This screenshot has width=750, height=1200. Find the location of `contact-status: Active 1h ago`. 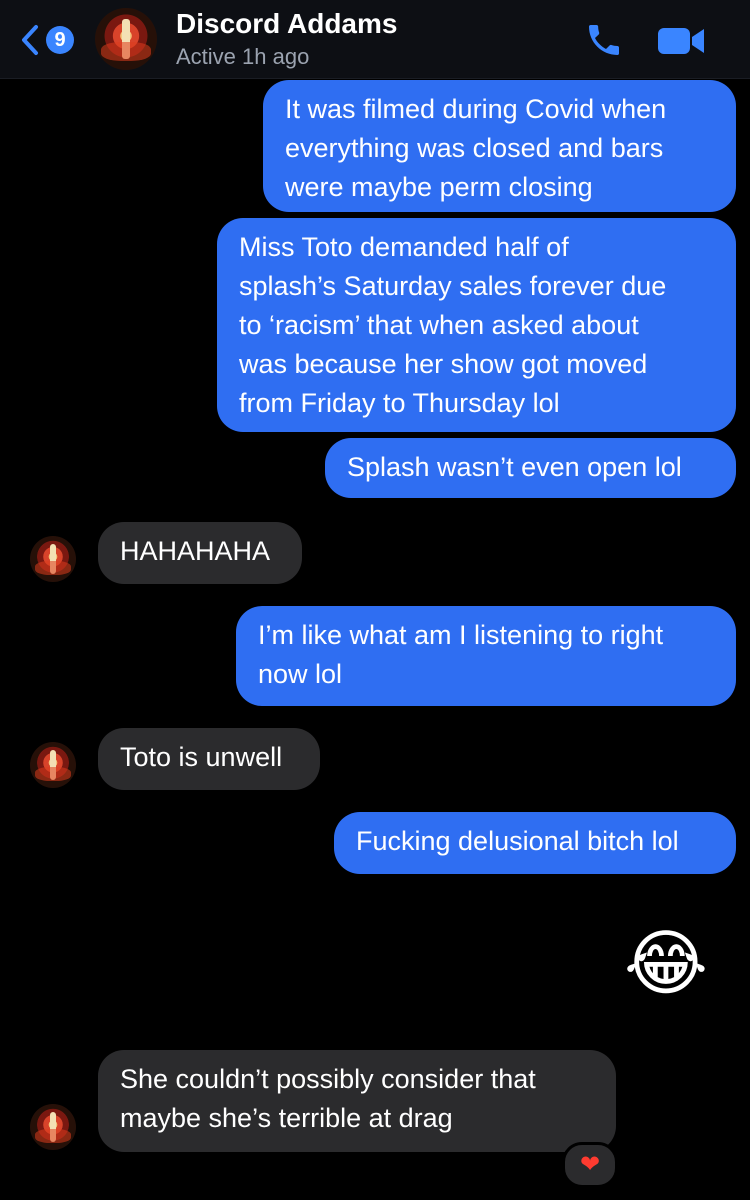

contact-status: Active 1h ago is located at coordinates (243, 56).